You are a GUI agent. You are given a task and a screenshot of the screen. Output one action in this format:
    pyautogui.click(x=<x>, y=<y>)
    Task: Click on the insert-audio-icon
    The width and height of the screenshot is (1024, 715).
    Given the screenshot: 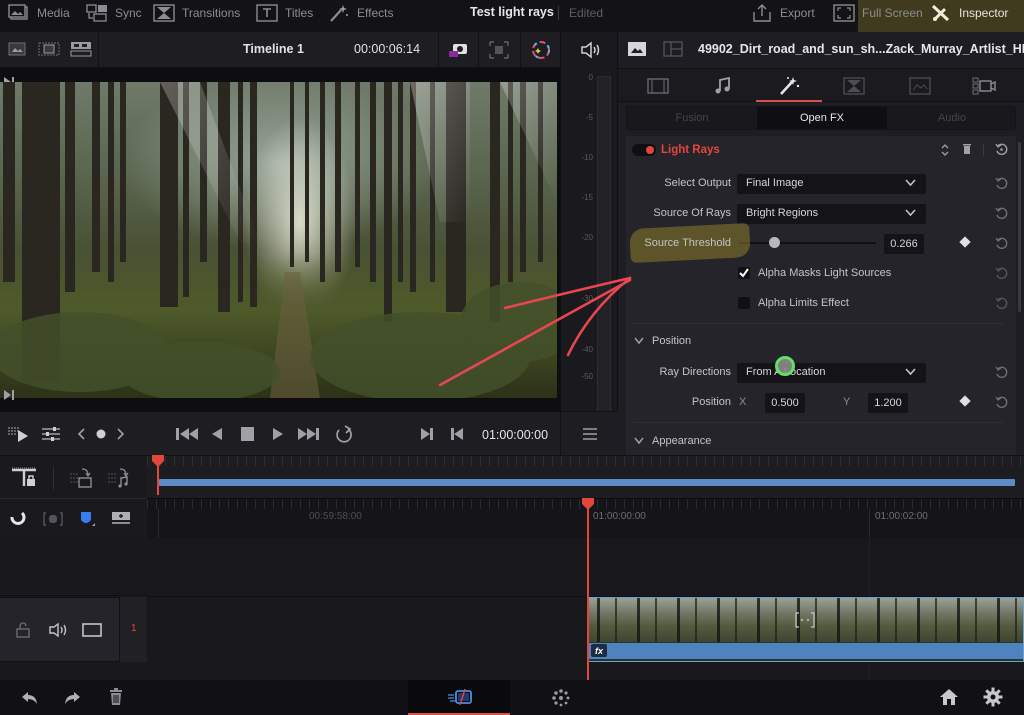 What is the action you would take?
    pyautogui.click(x=120, y=478)
    